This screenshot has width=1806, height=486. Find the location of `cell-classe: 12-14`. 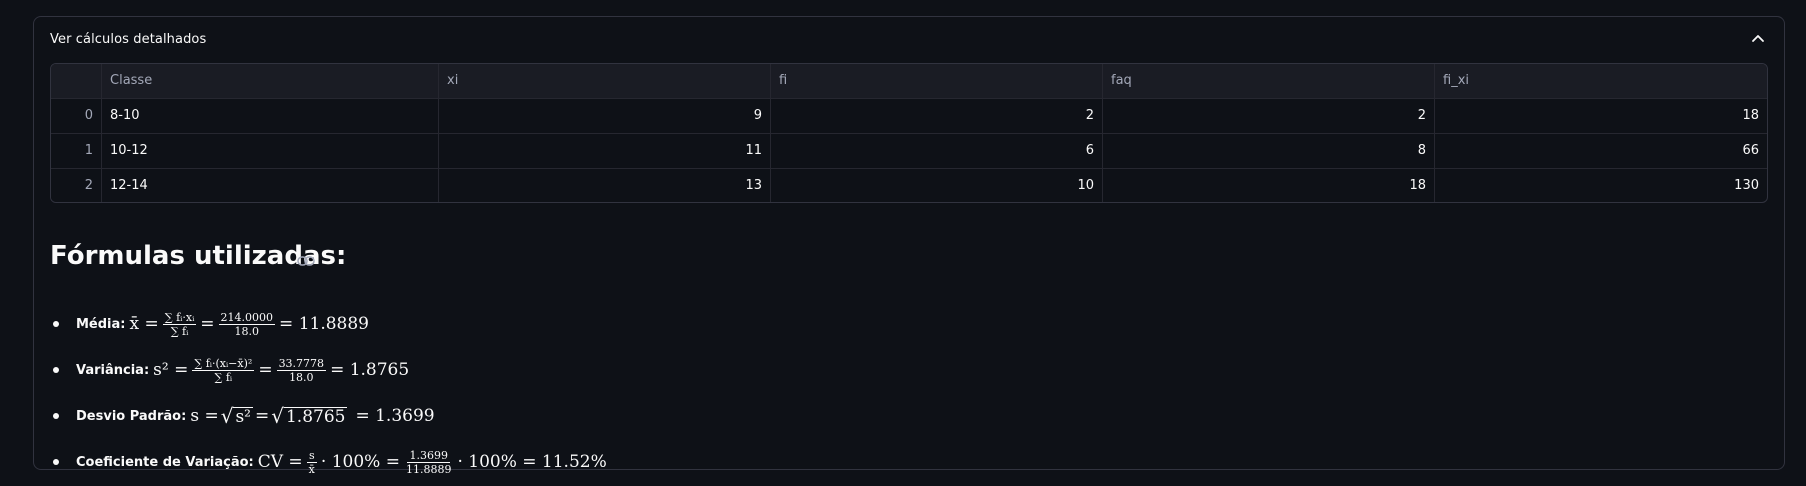

cell-classe: 12-14 is located at coordinates (270, 185).